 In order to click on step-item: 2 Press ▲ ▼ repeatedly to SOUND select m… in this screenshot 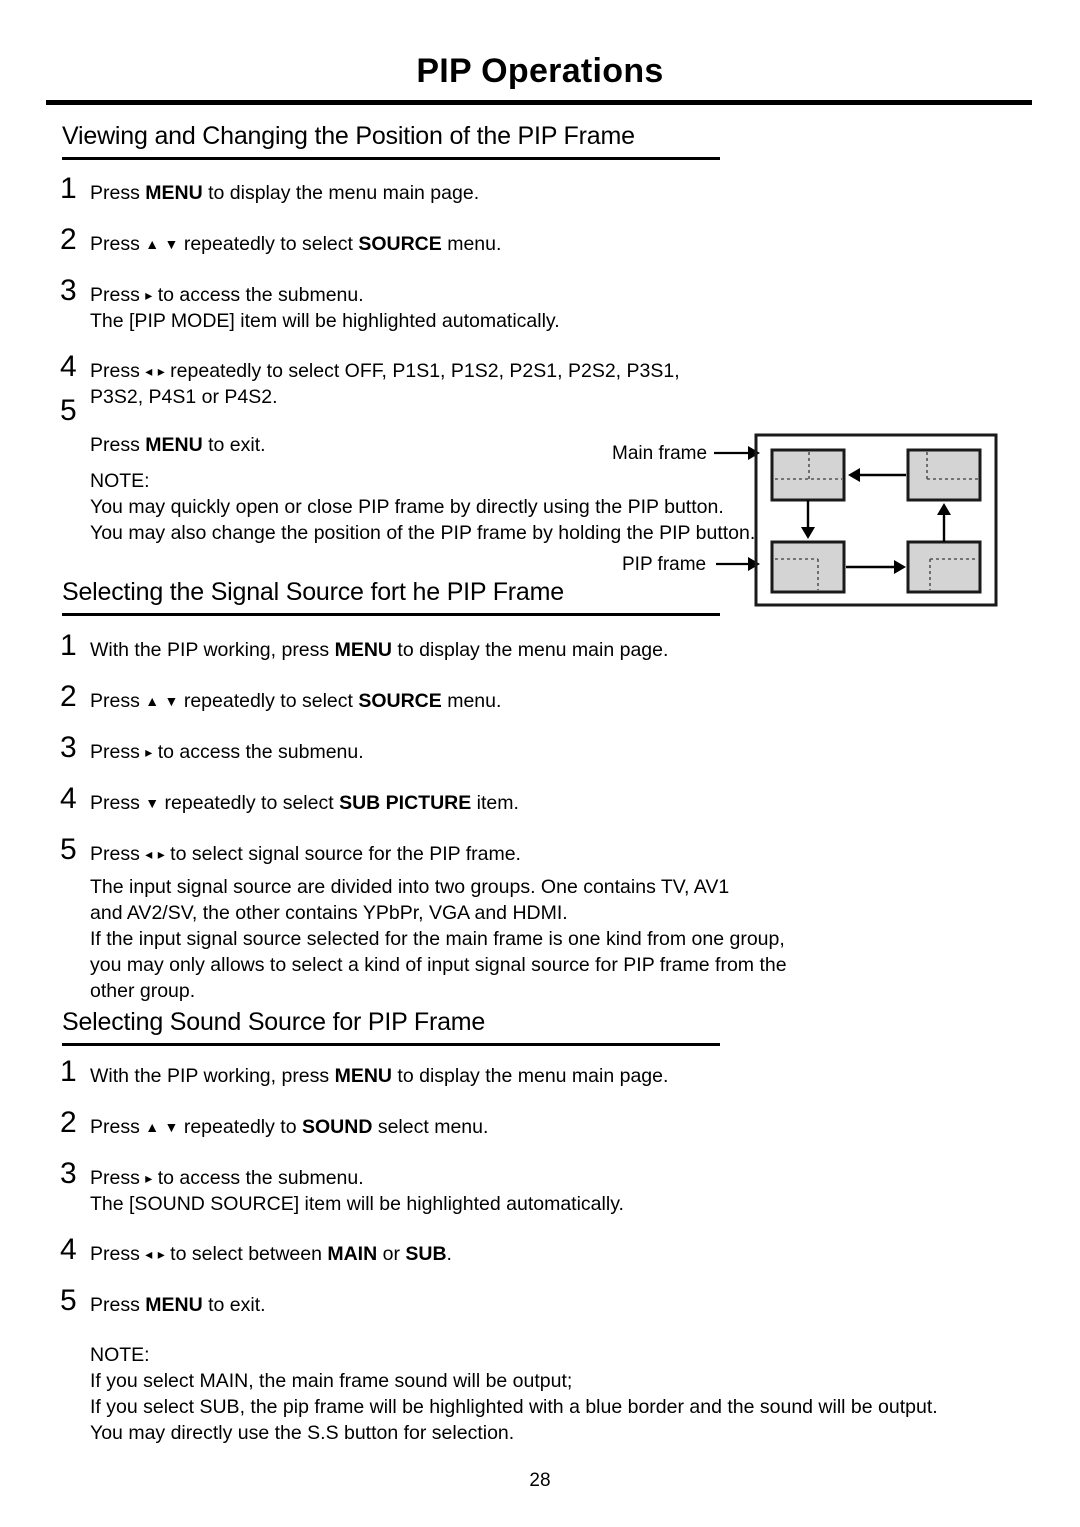, I will do `click(274, 1123)`.